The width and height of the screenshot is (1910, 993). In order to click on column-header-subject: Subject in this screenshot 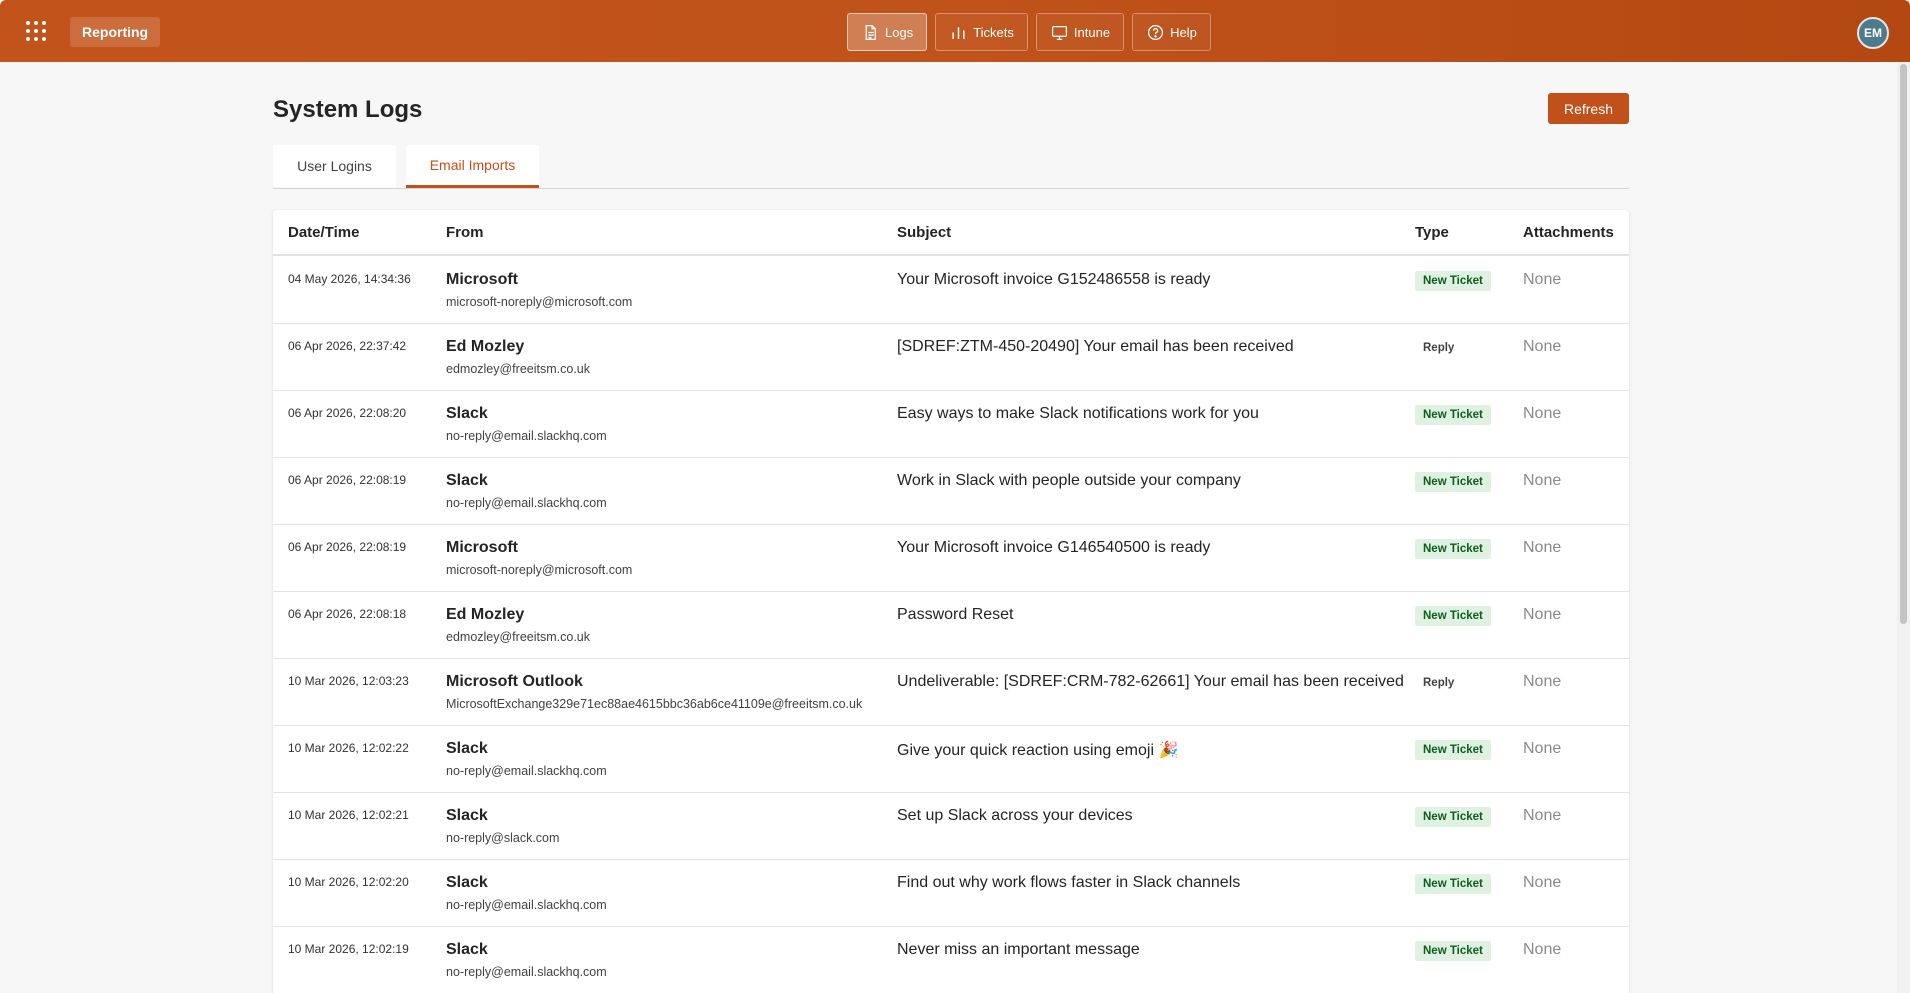, I will do `click(924, 232)`.